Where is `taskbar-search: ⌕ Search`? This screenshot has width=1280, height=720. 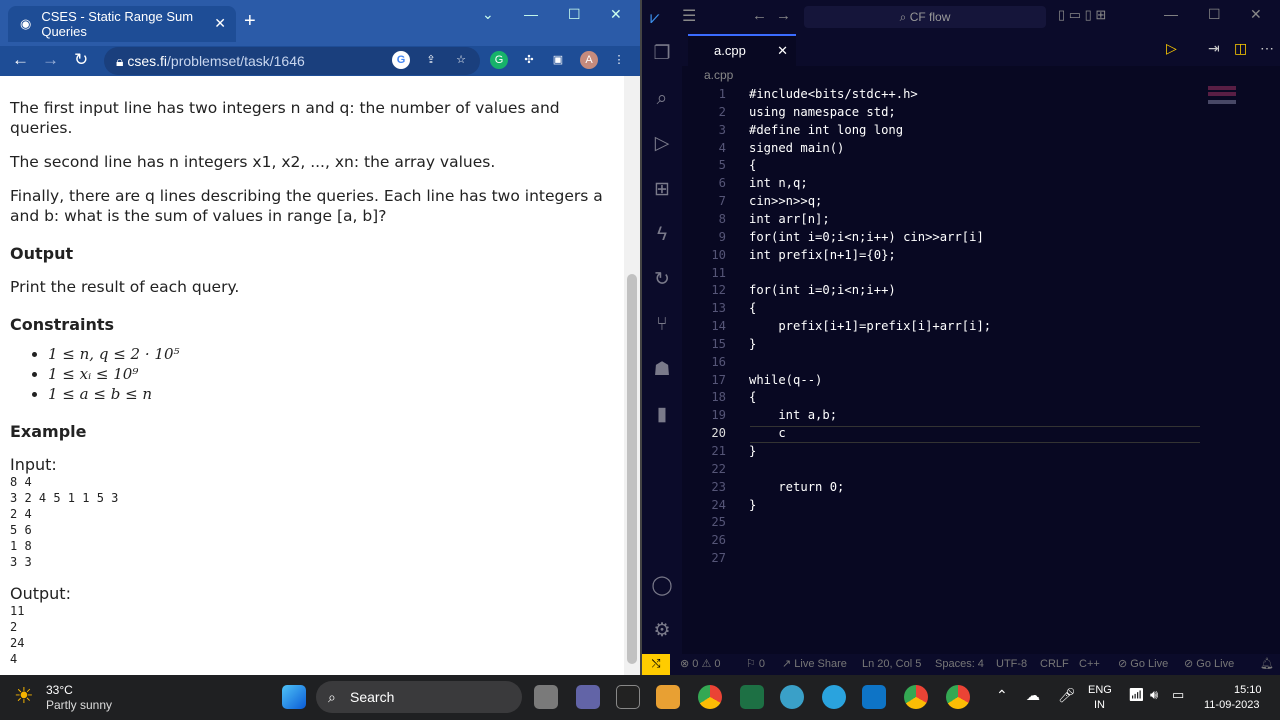
taskbar-search: ⌕ Search is located at coordinates (419, 697).